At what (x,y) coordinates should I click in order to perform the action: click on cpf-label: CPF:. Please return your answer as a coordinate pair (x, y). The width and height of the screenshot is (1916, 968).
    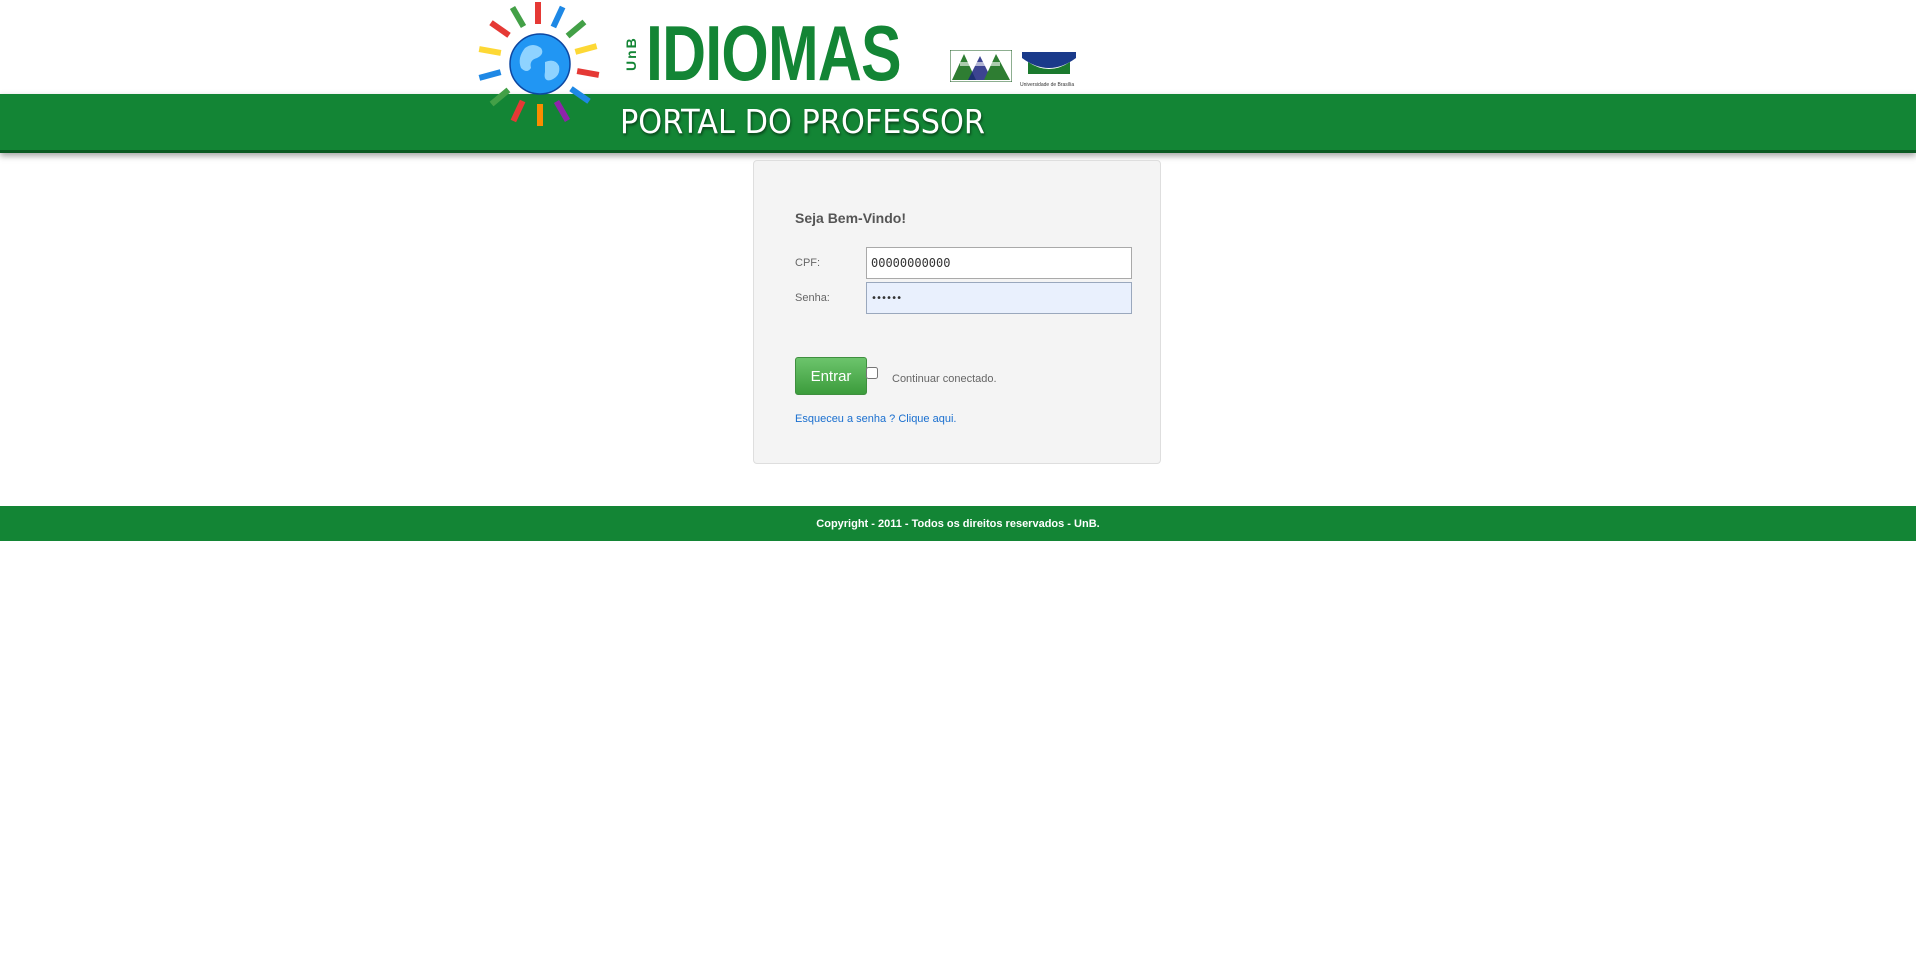
    Looking at the image, I should click on (808, 263).